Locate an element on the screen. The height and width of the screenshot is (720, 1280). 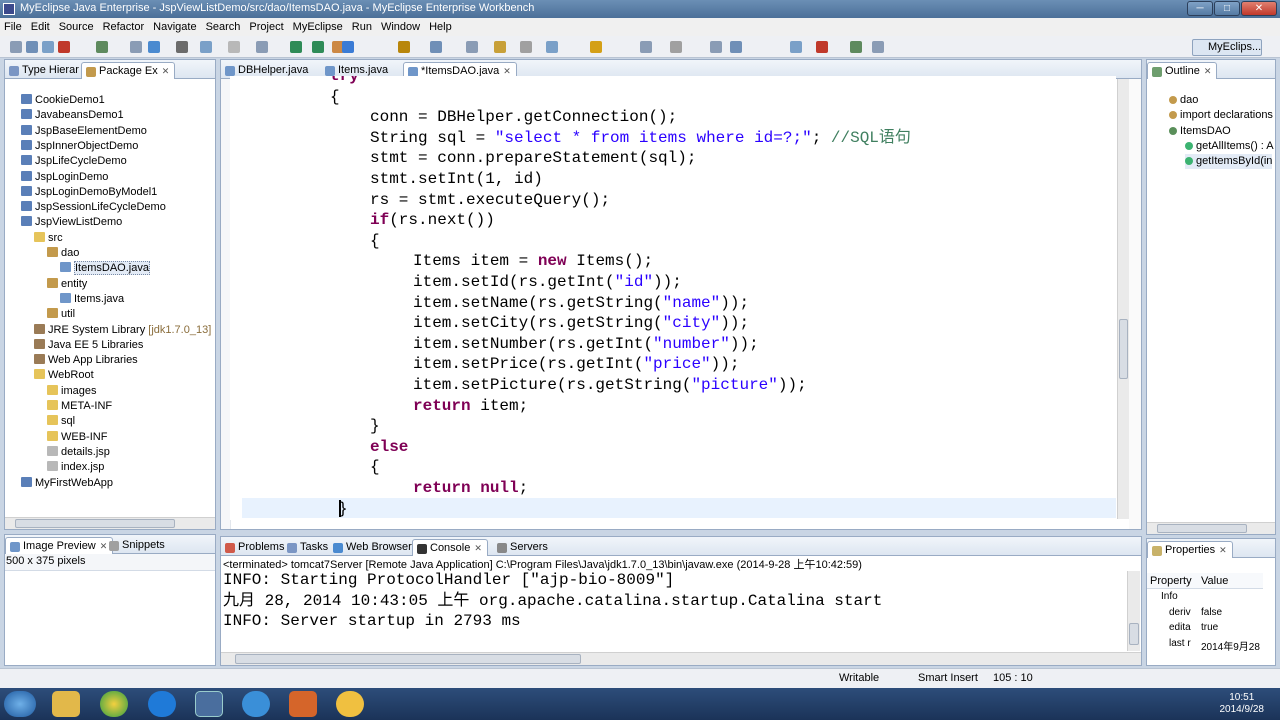
powerpoint-icon is located at coordinates (303, 704).